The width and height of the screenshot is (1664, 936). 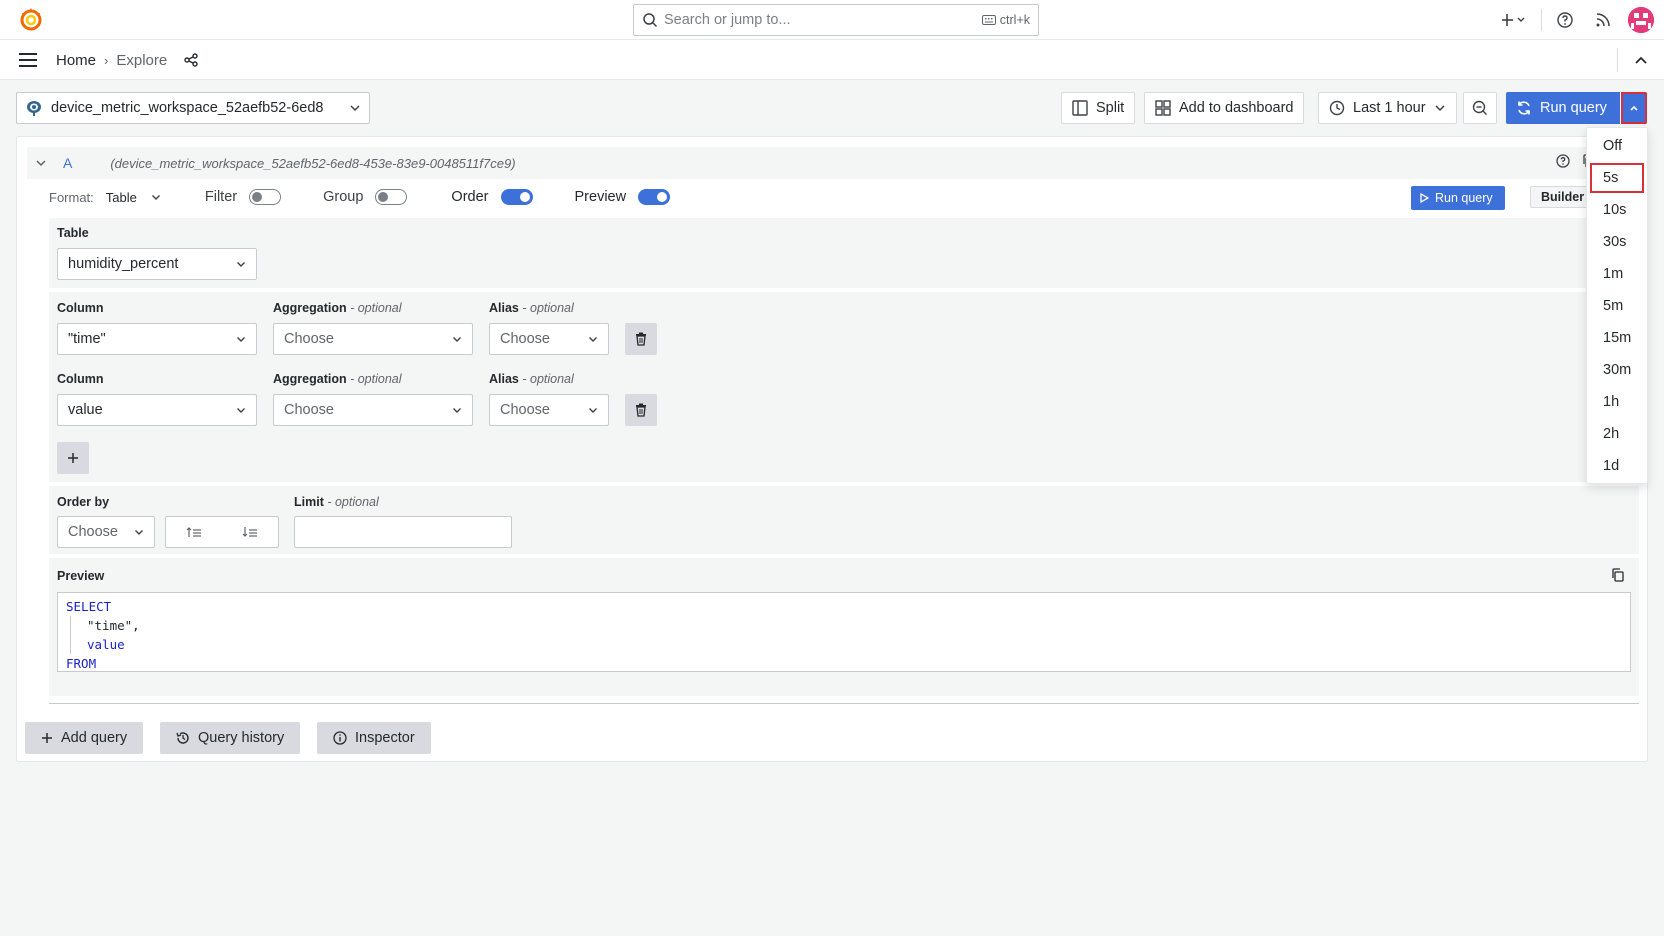 What do you see at coordinates (94, 738) in the screenshot?
I see `add-query-label: Add query` at bounding box center [94, 738].